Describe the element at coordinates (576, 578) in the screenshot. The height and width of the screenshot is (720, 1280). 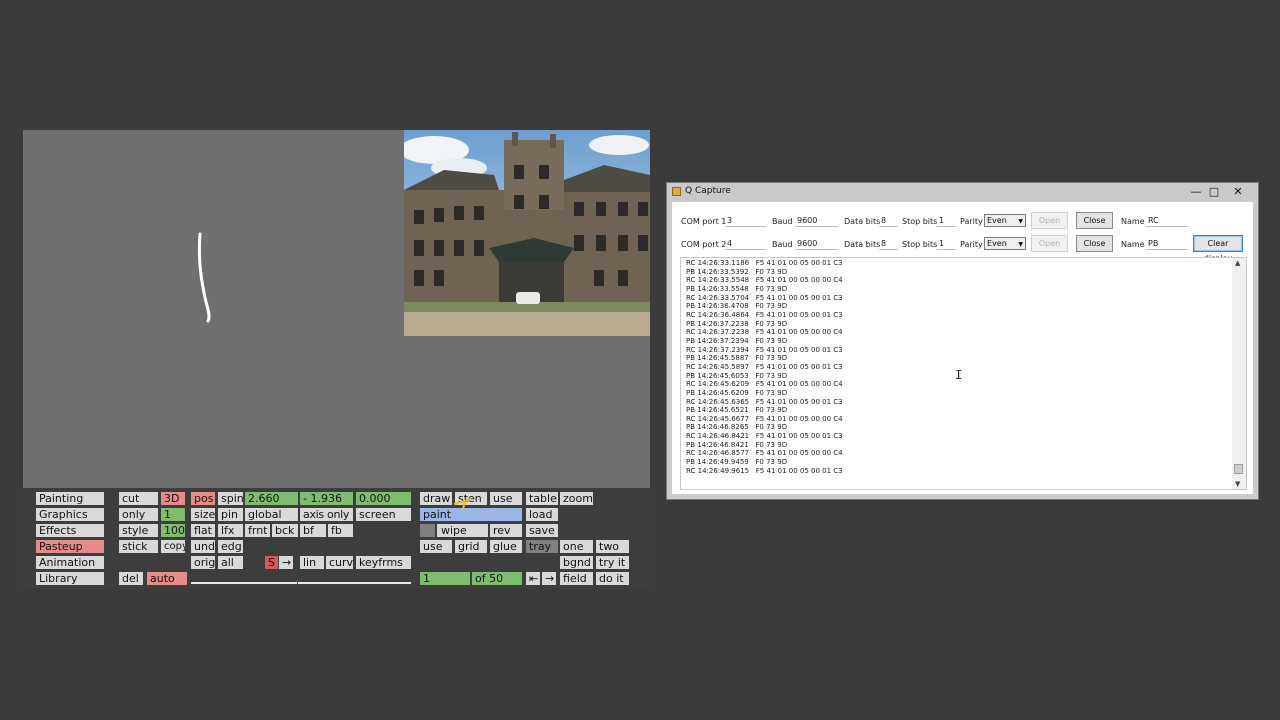
I see `field-button: field` at that location.